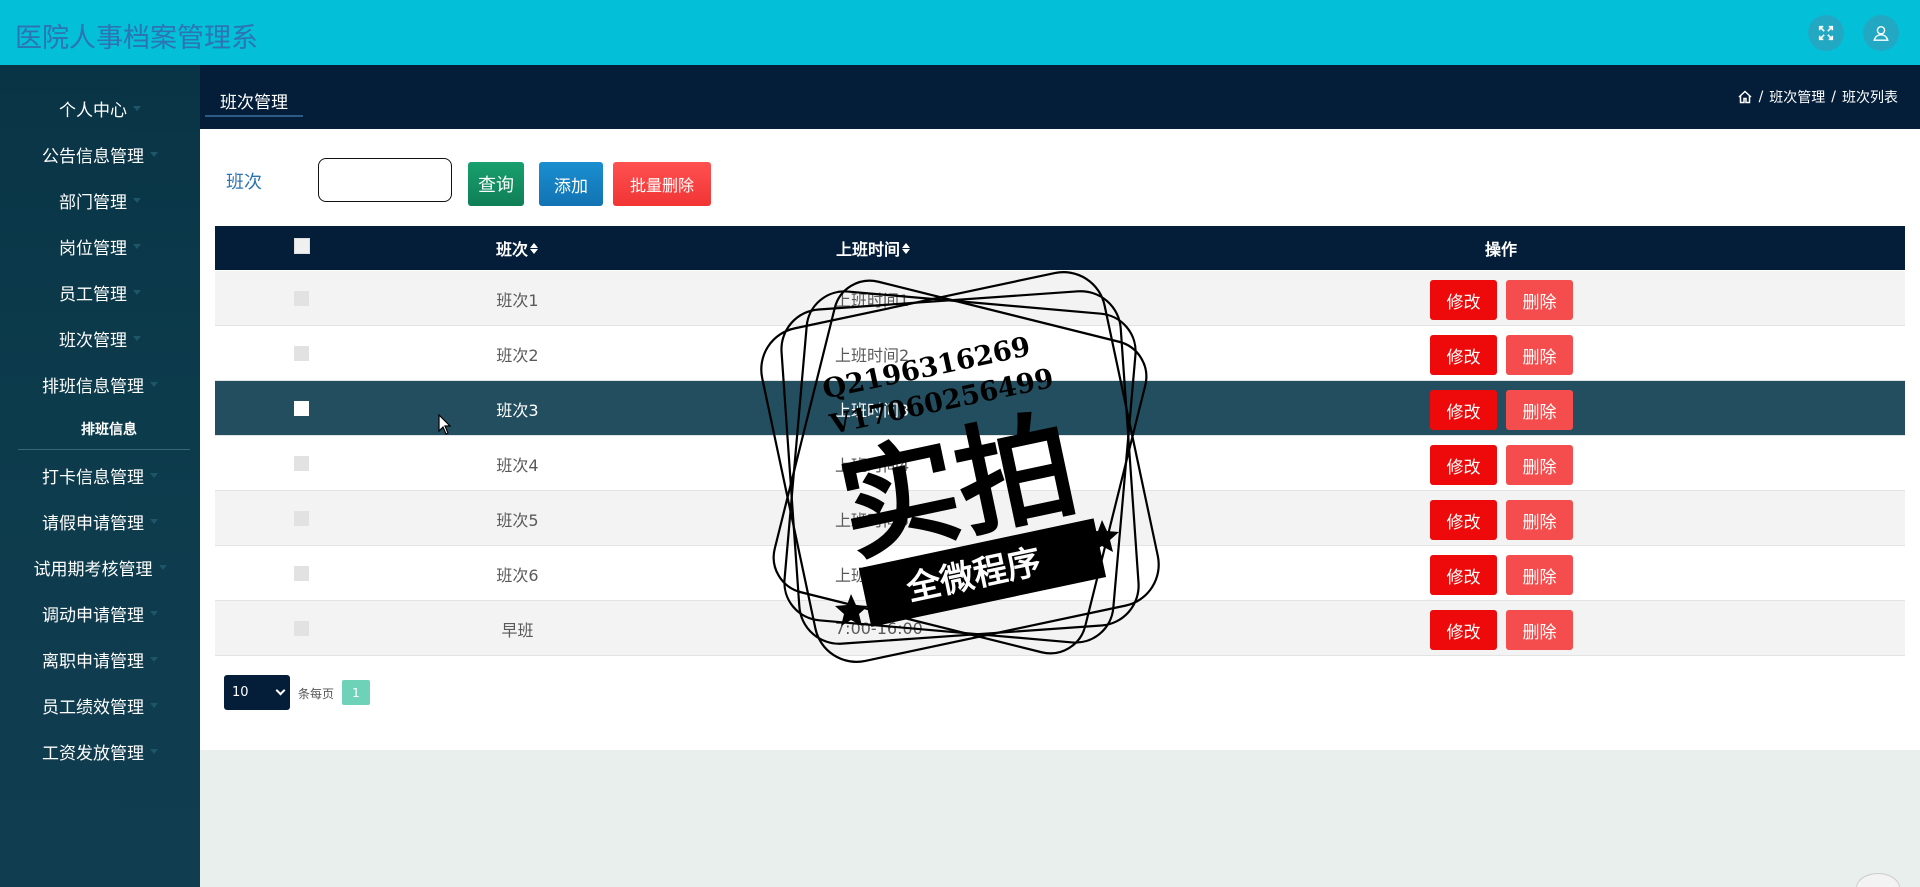 Image resolution: width=1920 pixels, height=887 pixels. I want to click on cell-shift-name: 早班, so click(517, 630).